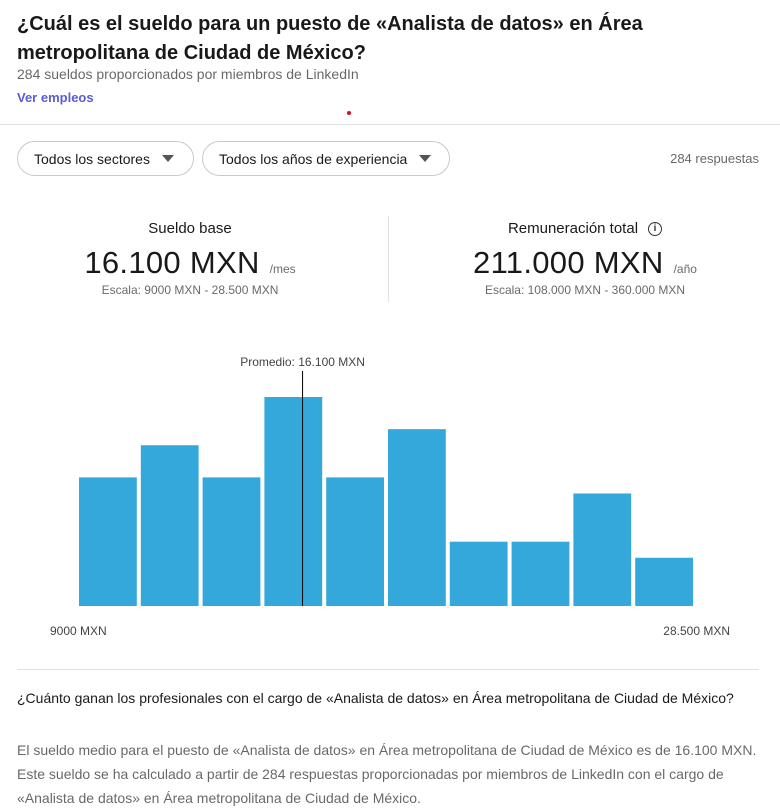 This screenshot has width=780, height=808. Describe the element at coordinates (388, 259) in the screenshot. I see `stats-divider` at that location.